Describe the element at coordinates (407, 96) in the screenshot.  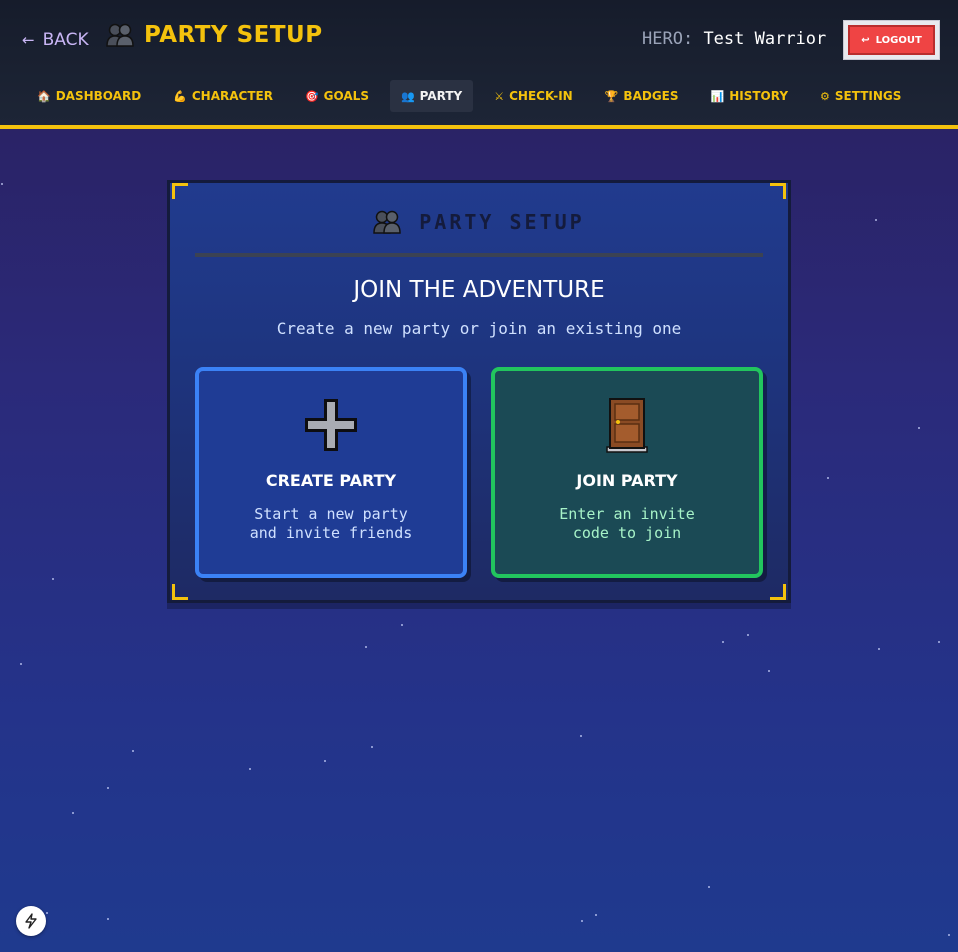
I see `people-icon: 👥` at that location.